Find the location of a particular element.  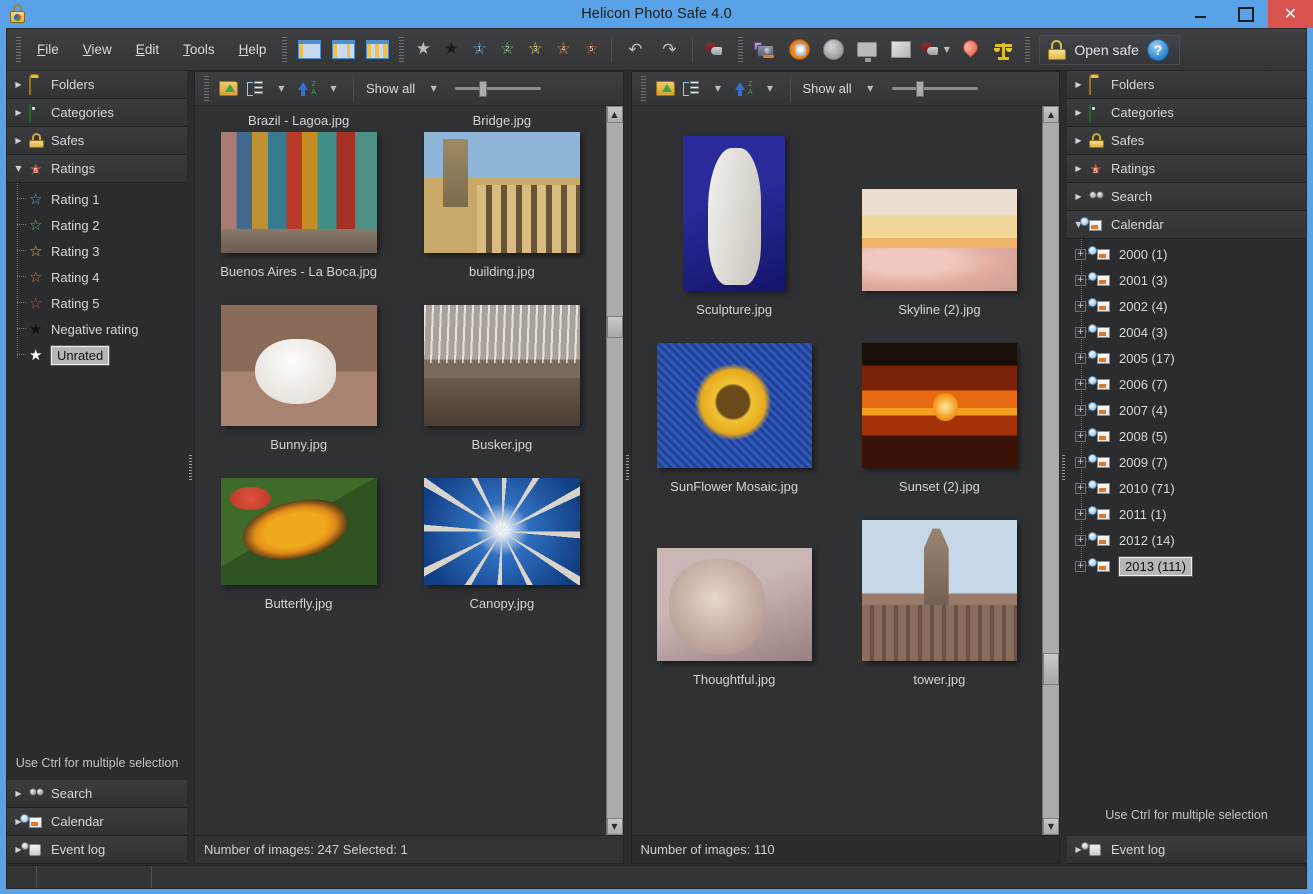

rating-star-gray-button: ★ is located at coordinates (423, 50).